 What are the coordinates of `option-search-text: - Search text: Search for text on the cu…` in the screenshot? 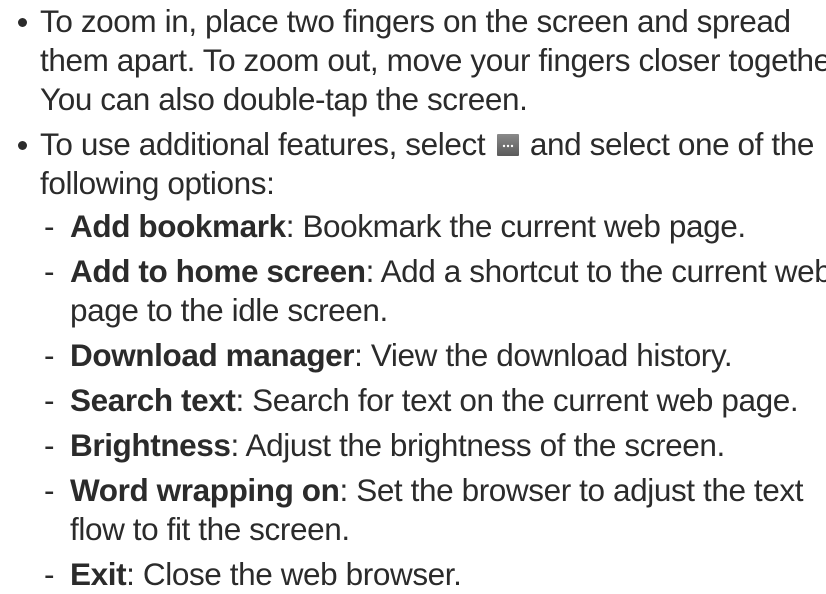 It's located at (433, 400).